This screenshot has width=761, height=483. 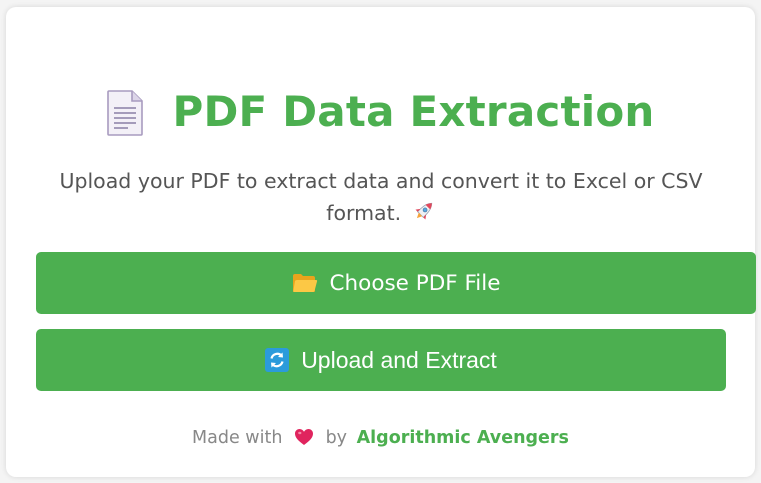 I want to click on heart-icon, so click(x=304, y=437).